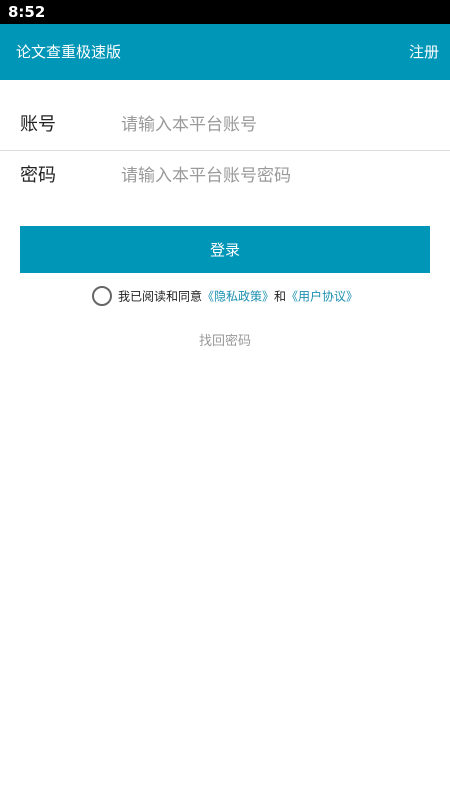  I want to click on agree-radio-icon, so click(101, 295).